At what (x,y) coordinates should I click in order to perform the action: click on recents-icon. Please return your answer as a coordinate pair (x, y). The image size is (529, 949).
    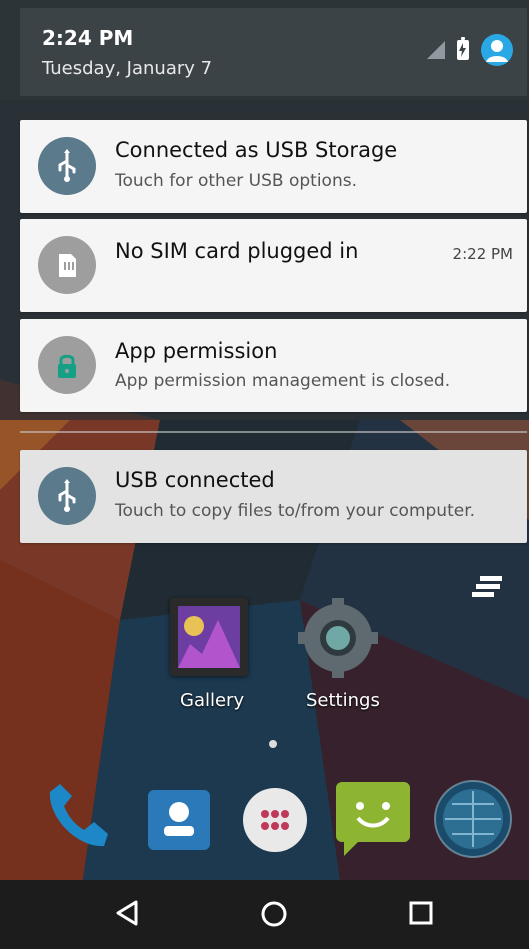
    Looking at the image, I should click on (421, 913).